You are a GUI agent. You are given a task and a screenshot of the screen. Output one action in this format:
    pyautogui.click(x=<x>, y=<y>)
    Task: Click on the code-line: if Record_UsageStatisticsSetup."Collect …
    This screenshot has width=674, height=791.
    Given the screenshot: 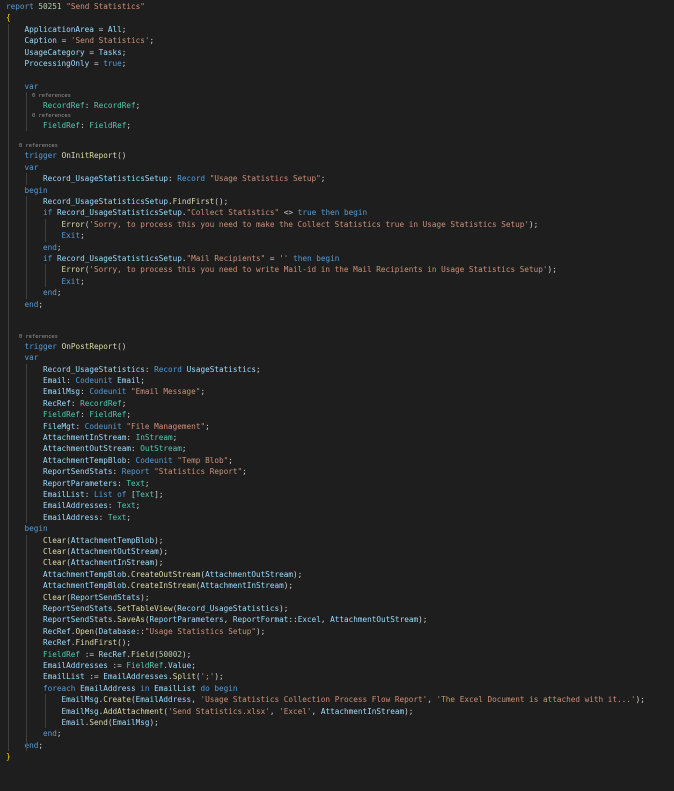 What is the action you would take?
    pyautogui.click(x=205, y=213)
    